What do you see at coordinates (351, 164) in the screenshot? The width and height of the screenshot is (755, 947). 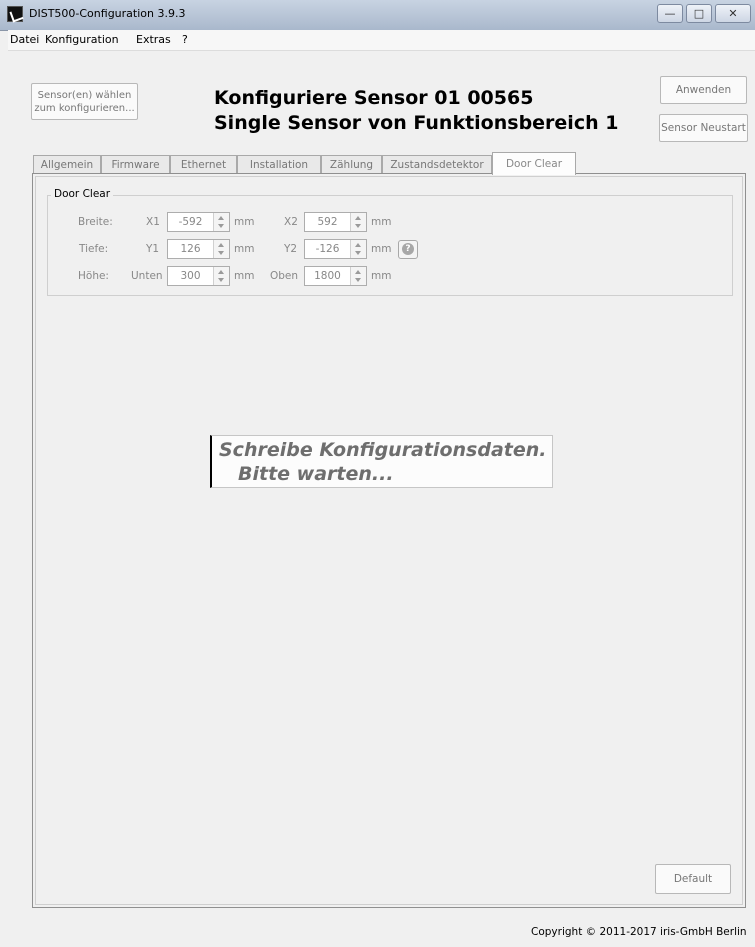 I see `tab-zaehlung: Zählung` at bounding box center [351, 164].